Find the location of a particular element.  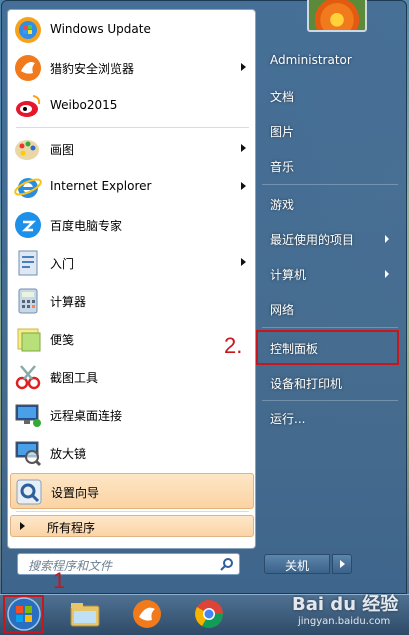

cheetah-browser-taskbar-icon is located at coordinates (147, 614).